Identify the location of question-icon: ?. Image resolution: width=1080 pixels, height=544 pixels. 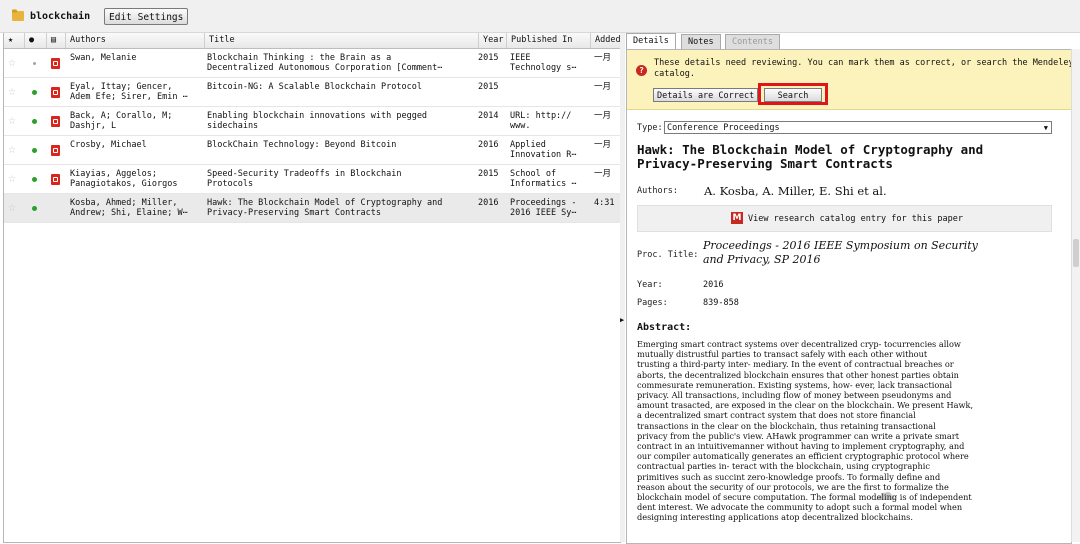
(641, 70).